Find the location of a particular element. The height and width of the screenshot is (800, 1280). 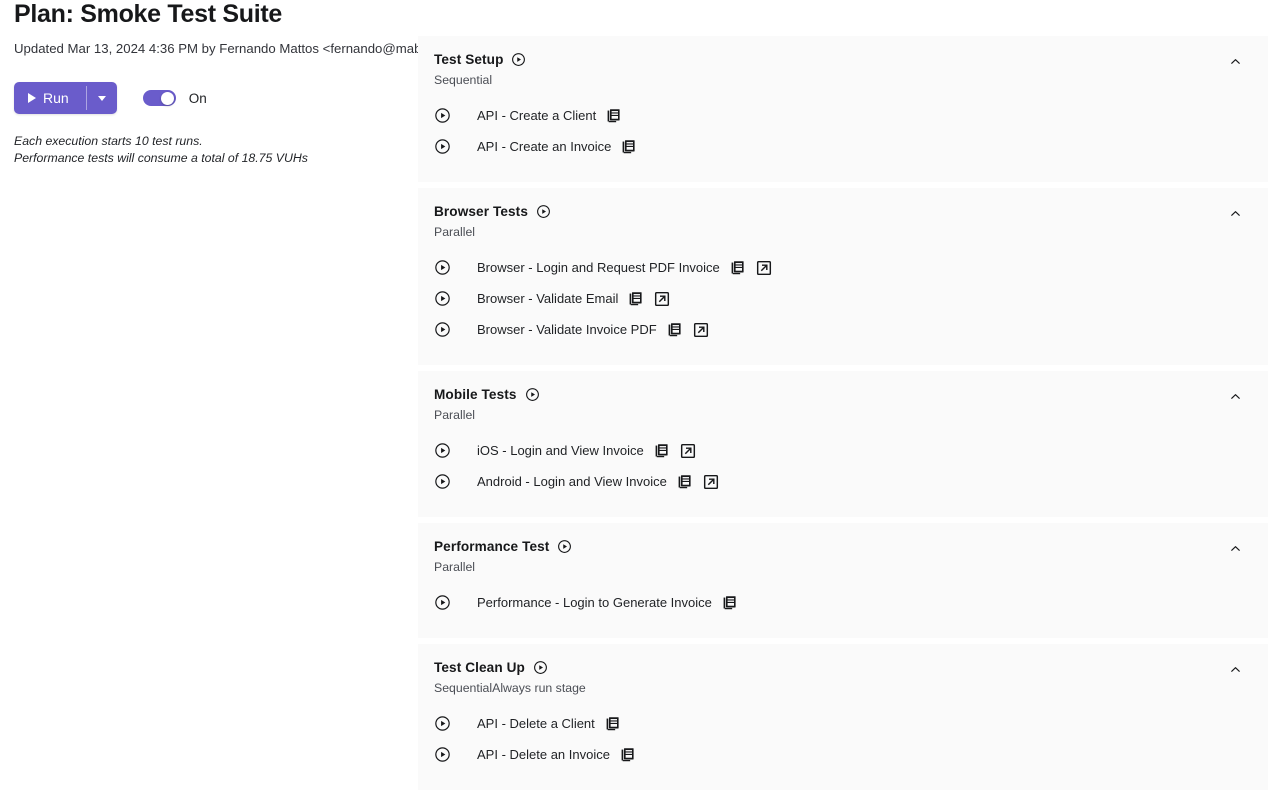

test-name: Browser - Validate Email is located at coordinates (548, 298).